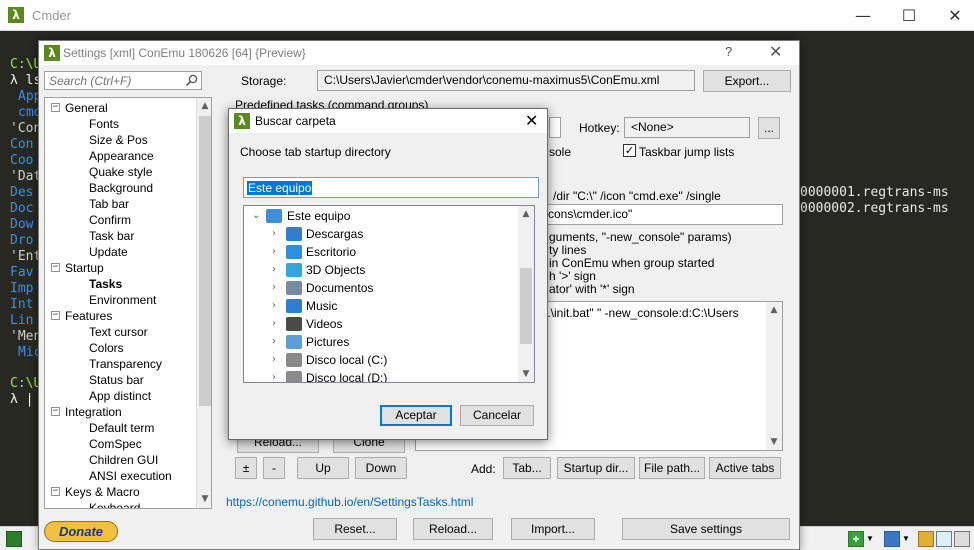  Describe the element at coordinates (104, 124) in the screenshot. I see `tree-item-fonts: Fonts` at that location.